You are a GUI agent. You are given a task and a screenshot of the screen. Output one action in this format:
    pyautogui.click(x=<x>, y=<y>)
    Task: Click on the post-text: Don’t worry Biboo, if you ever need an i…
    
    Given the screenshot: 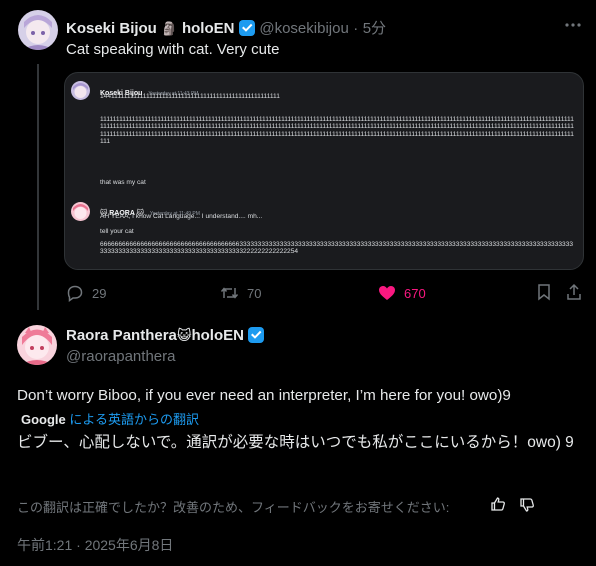 What is the action you would take?
    pyautogui.click(x=264, y=395)
    